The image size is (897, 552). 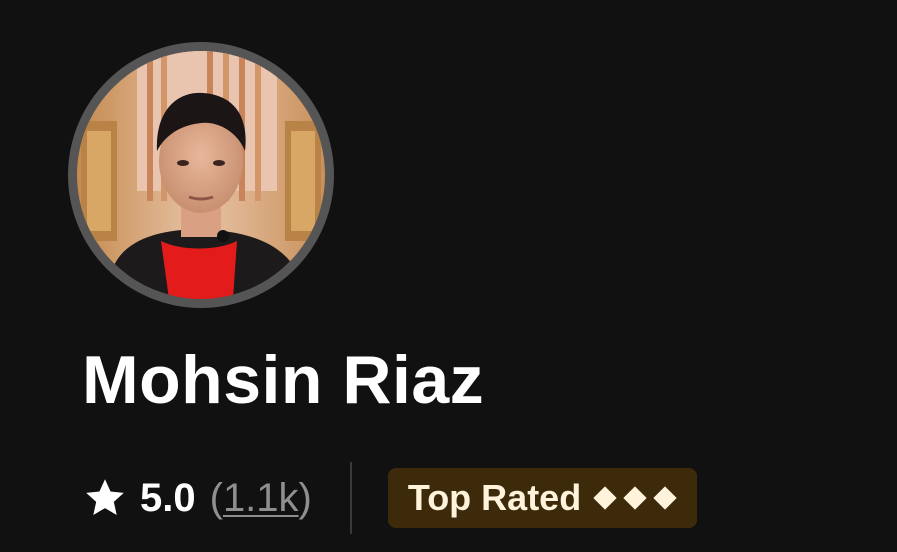 I want to click on seller-name: Mohsin Riaz, so click(x=283, y=380).